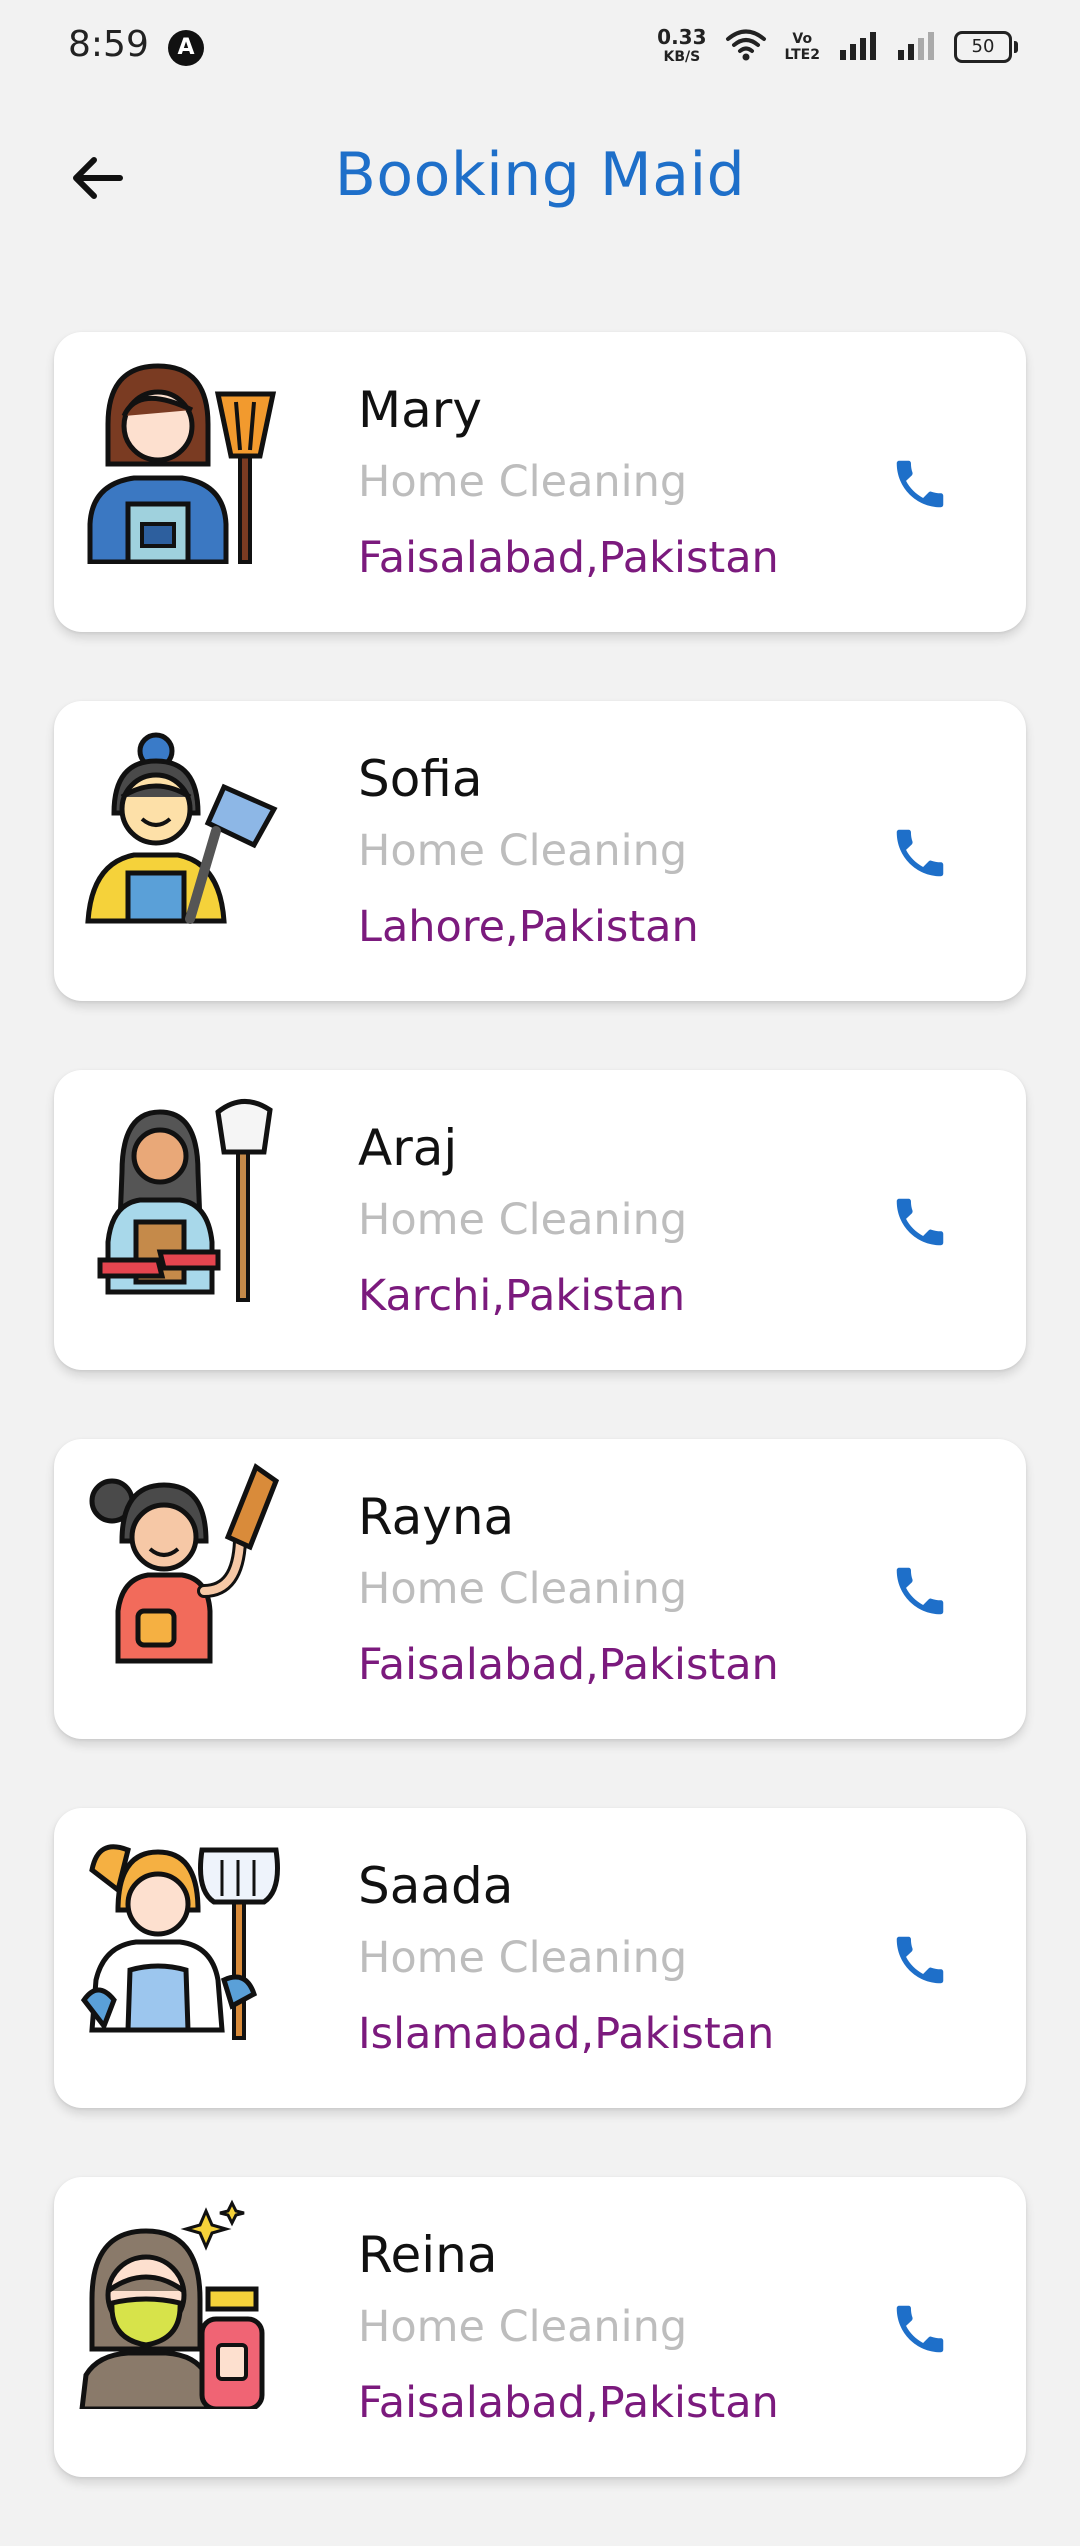 Image resolution: width=1080 pixels, height=2546 pixels. I want to click on battery-icon: 50, so click(986, 47).